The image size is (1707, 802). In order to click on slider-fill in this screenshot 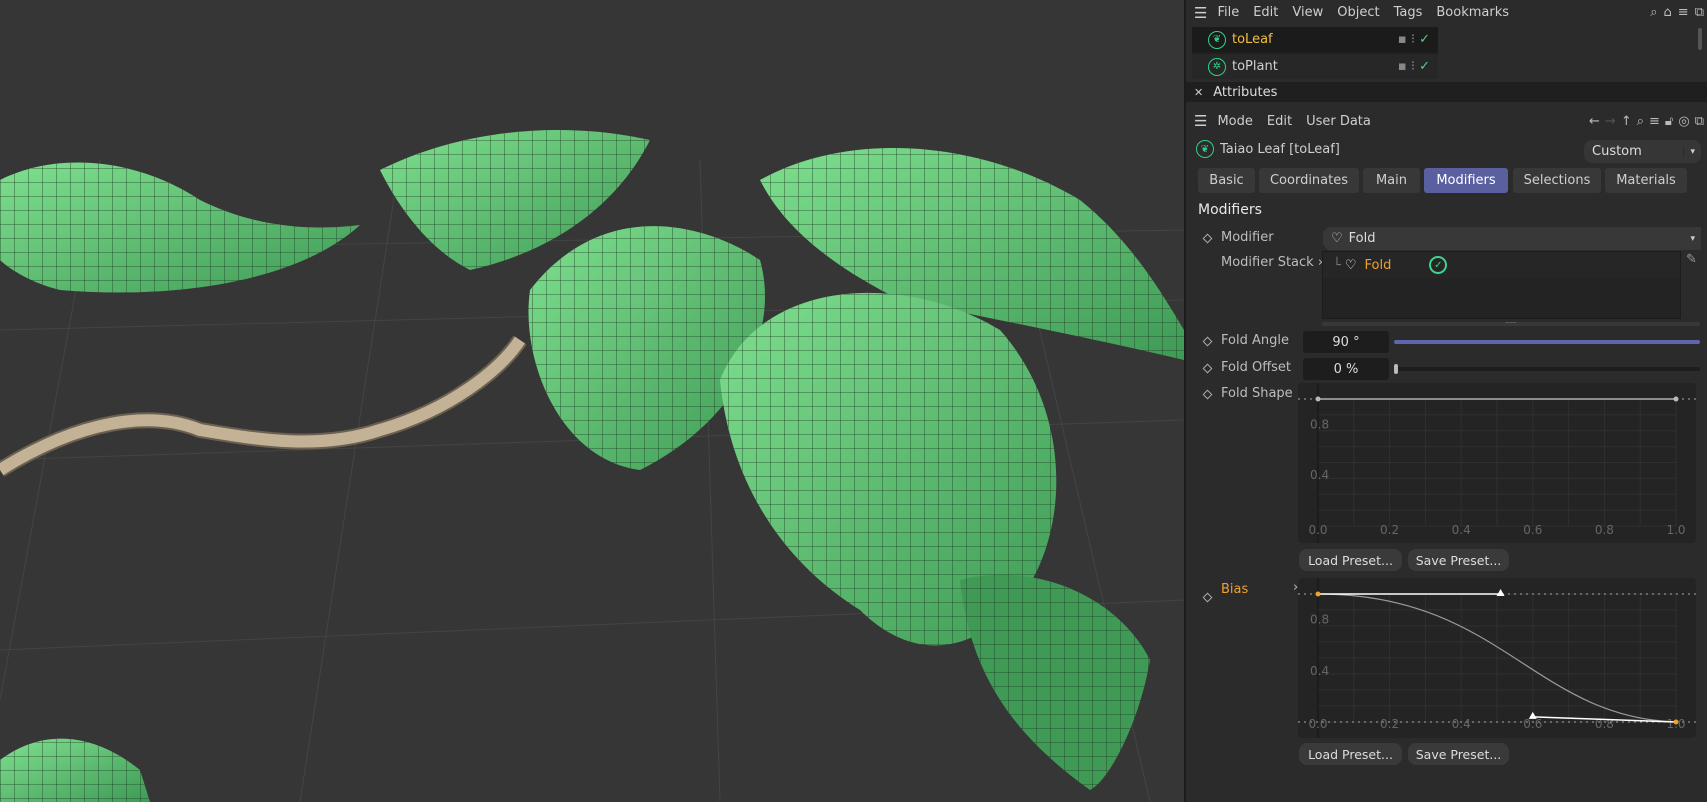, I will do `click(1547, 342)`.